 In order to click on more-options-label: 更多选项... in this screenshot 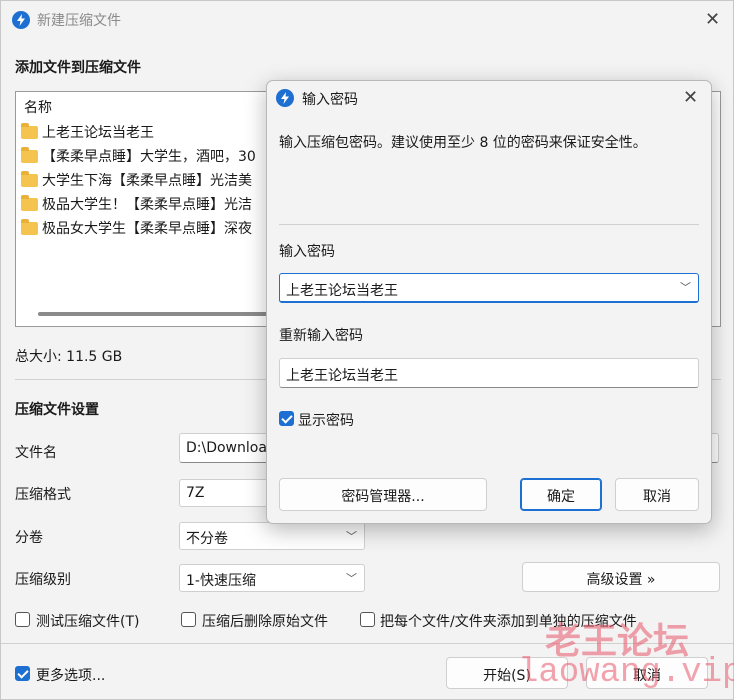, I will do `click(71, 676)`.